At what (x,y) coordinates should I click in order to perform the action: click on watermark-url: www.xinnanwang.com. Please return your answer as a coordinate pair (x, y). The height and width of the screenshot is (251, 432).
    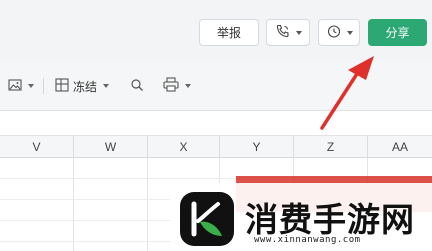
    Looking at the image, I should click on (307, 240).